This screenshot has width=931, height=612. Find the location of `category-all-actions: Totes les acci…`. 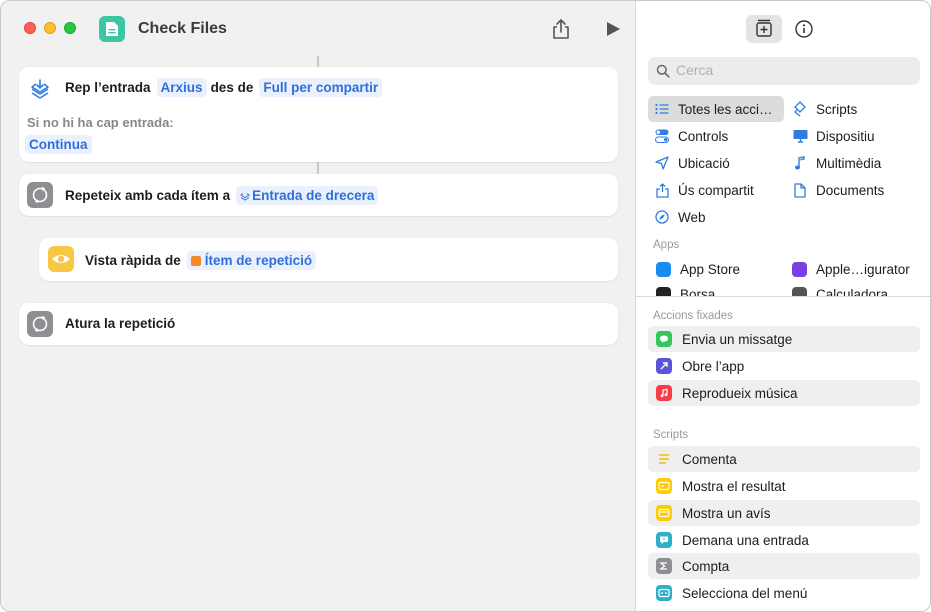

category-all-actions: Totes les acci… is located at coordinates (716, 109).